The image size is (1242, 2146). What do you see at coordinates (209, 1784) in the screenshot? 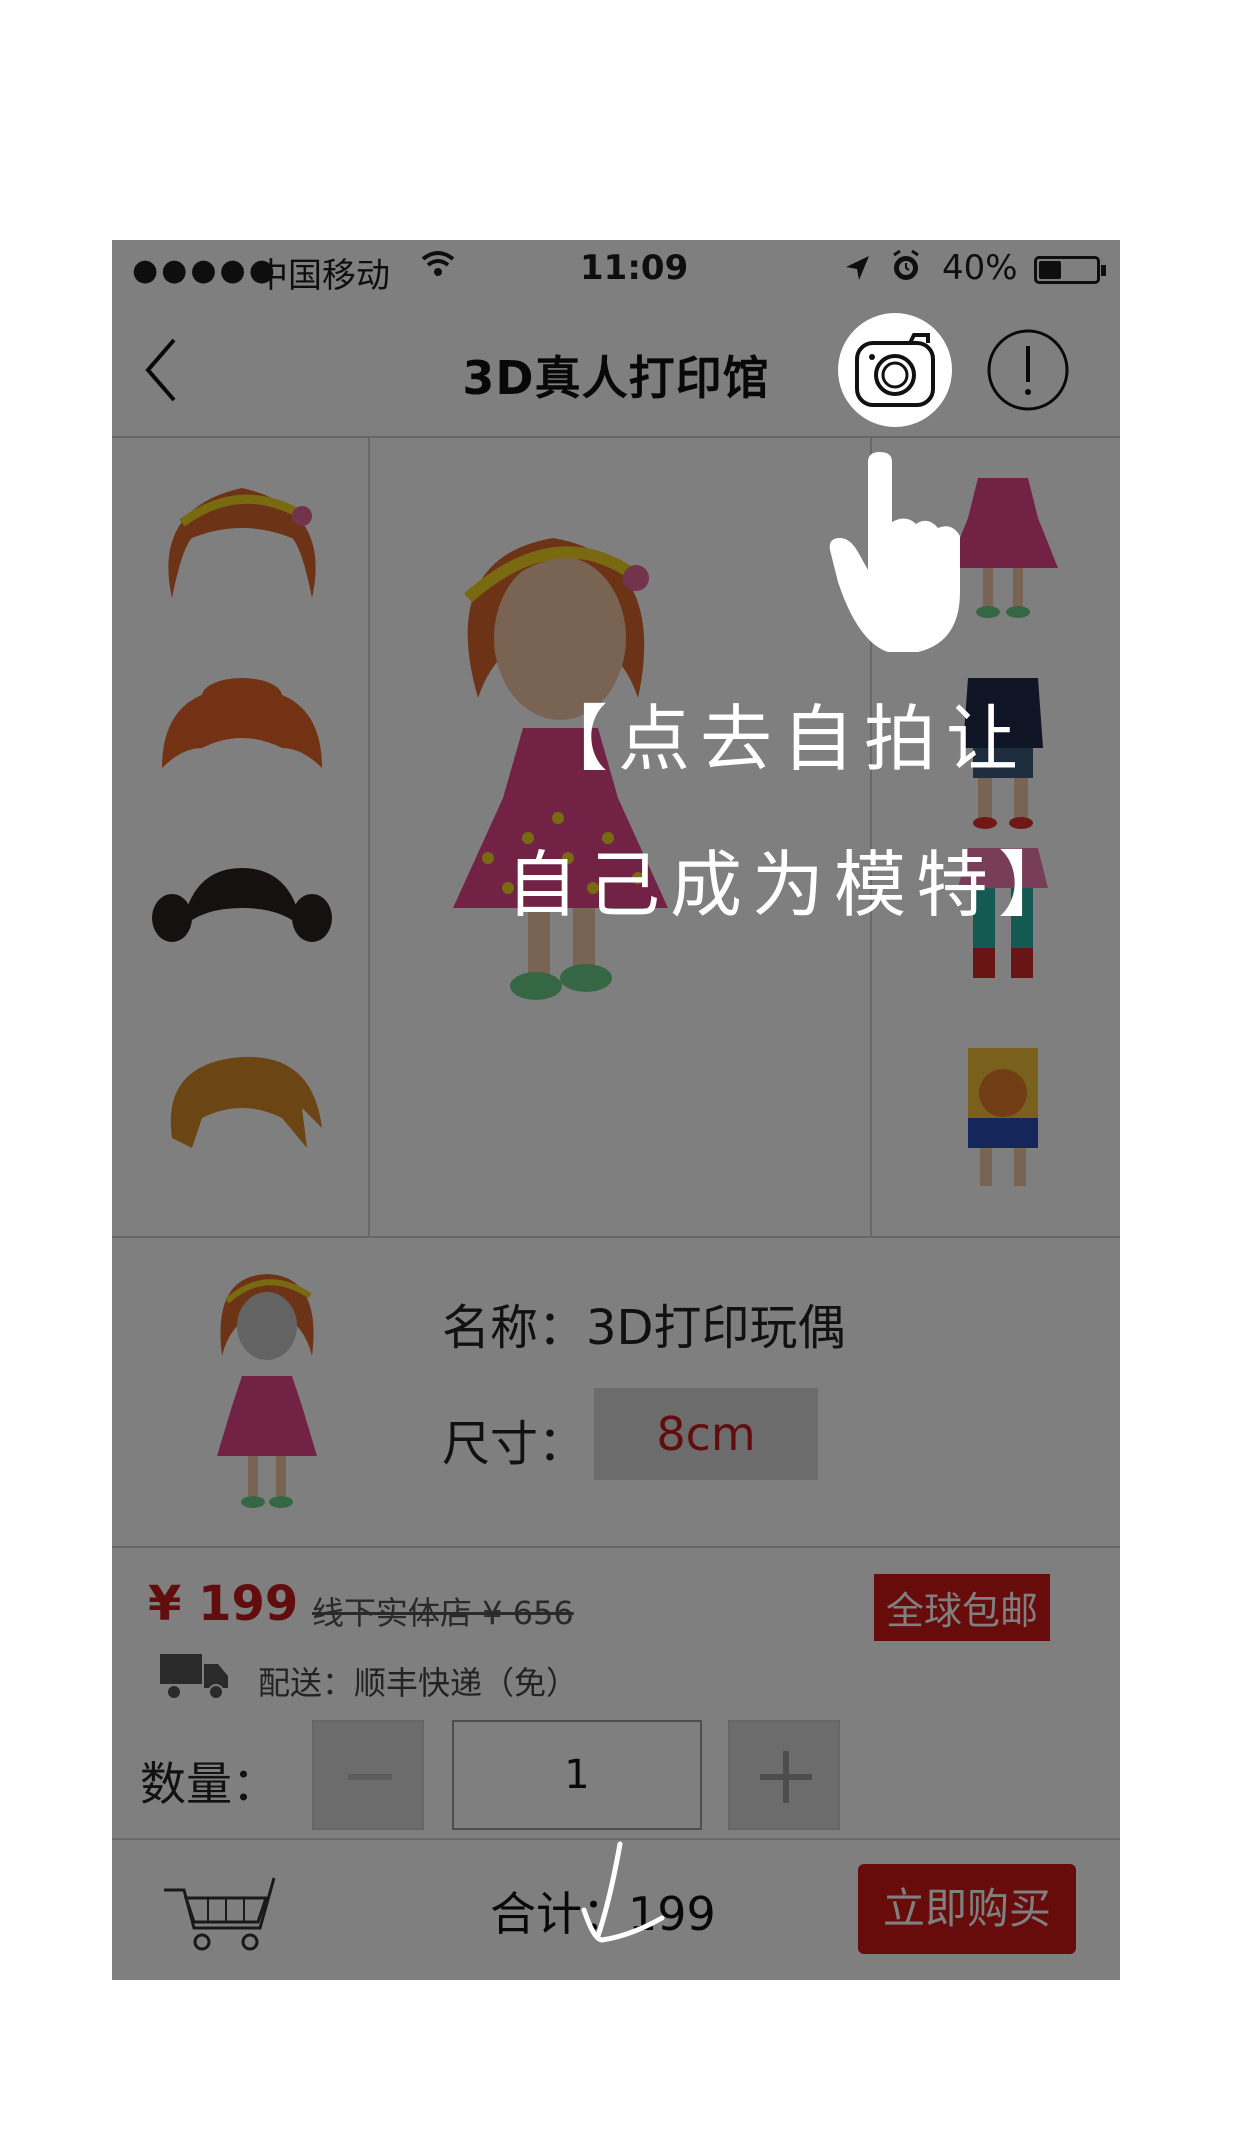
I see `quantity-label: 数量：` at bounding box center [209, 1784].